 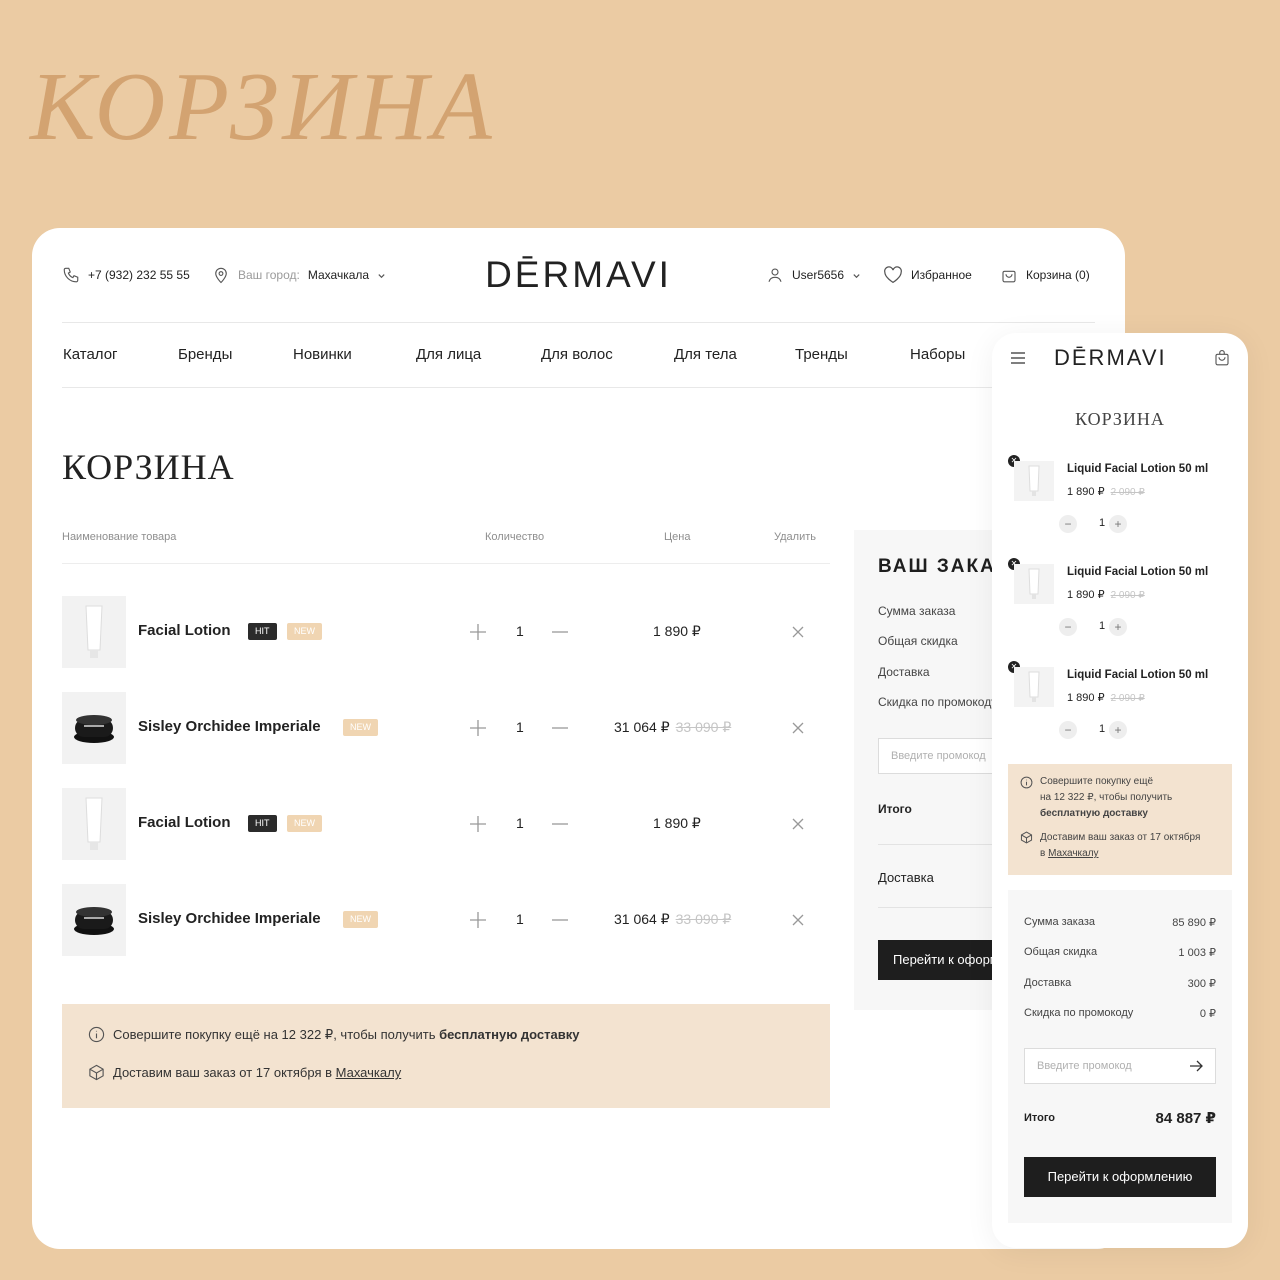 I want to click on discount-value: 1 003 ₽, so click(x=1197, y=953).